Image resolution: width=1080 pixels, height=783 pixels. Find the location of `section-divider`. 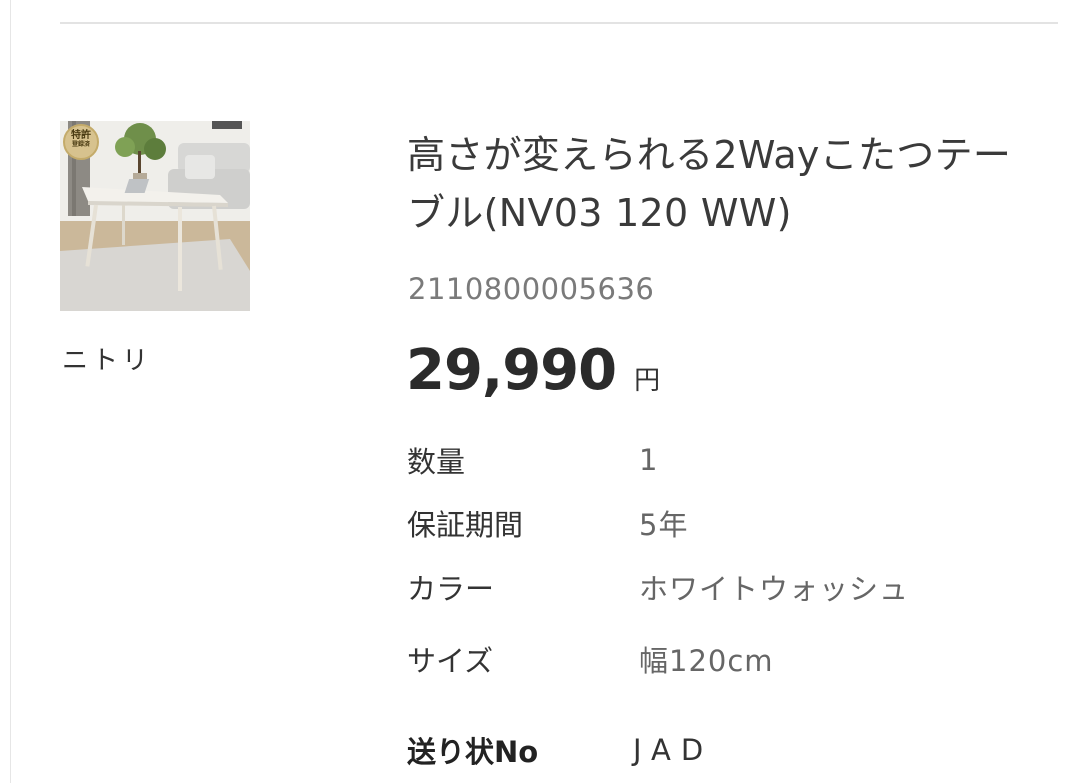

section-divider is located at coordinates (559, 23).